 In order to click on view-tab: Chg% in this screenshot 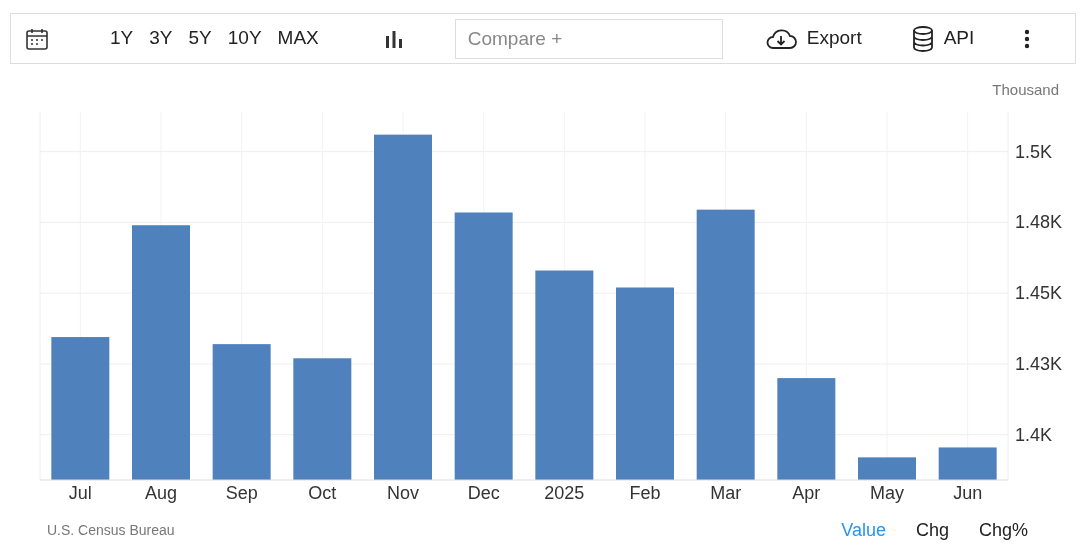, I will do `click(1003, 530)`.